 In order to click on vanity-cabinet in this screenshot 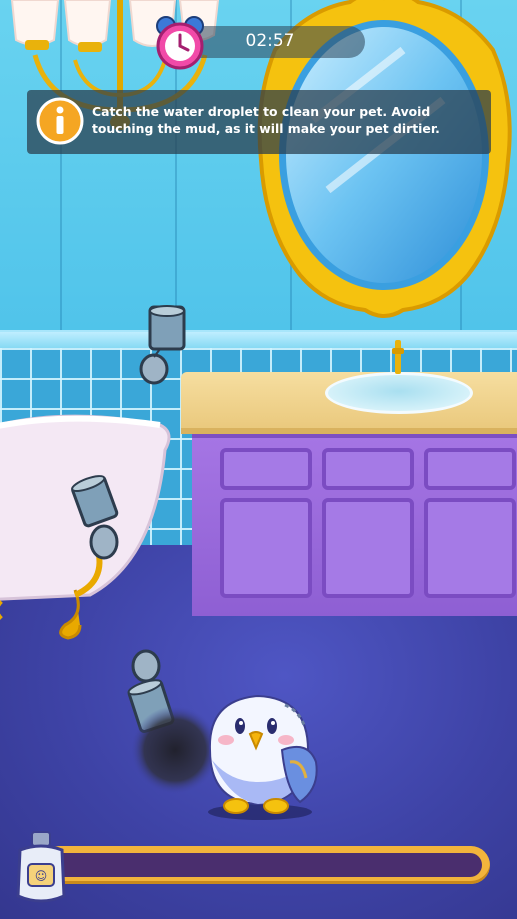, I will do `click(354, 525)`.